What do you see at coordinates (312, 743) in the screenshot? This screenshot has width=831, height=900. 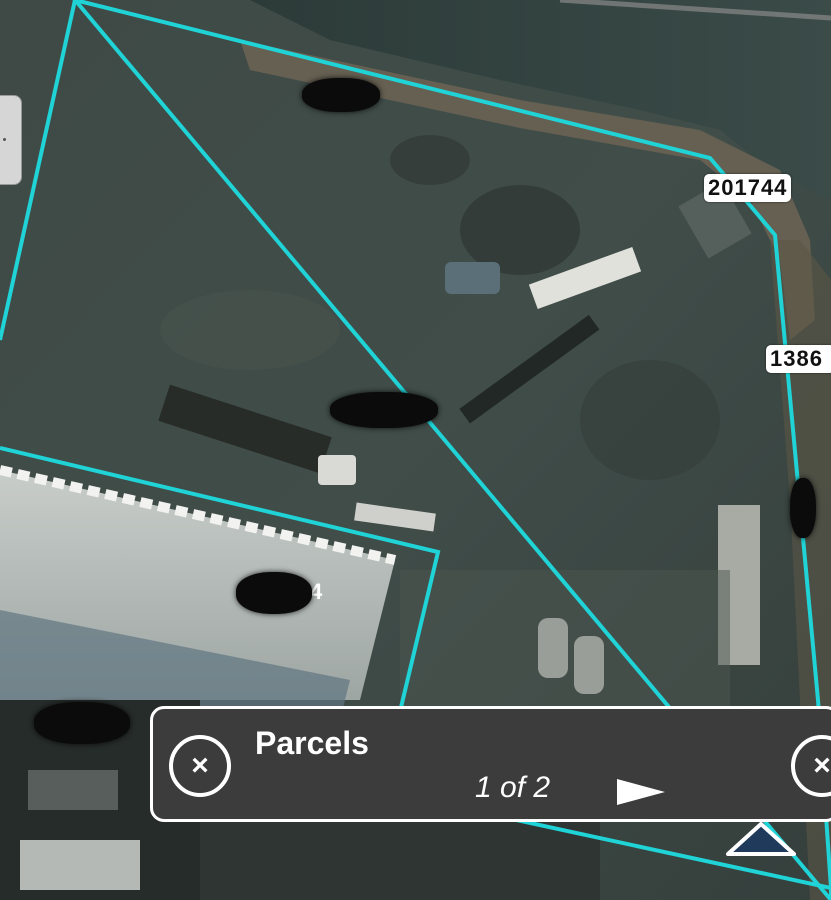 I see `popup-title: Parcels` at bounding box center [312, 743].